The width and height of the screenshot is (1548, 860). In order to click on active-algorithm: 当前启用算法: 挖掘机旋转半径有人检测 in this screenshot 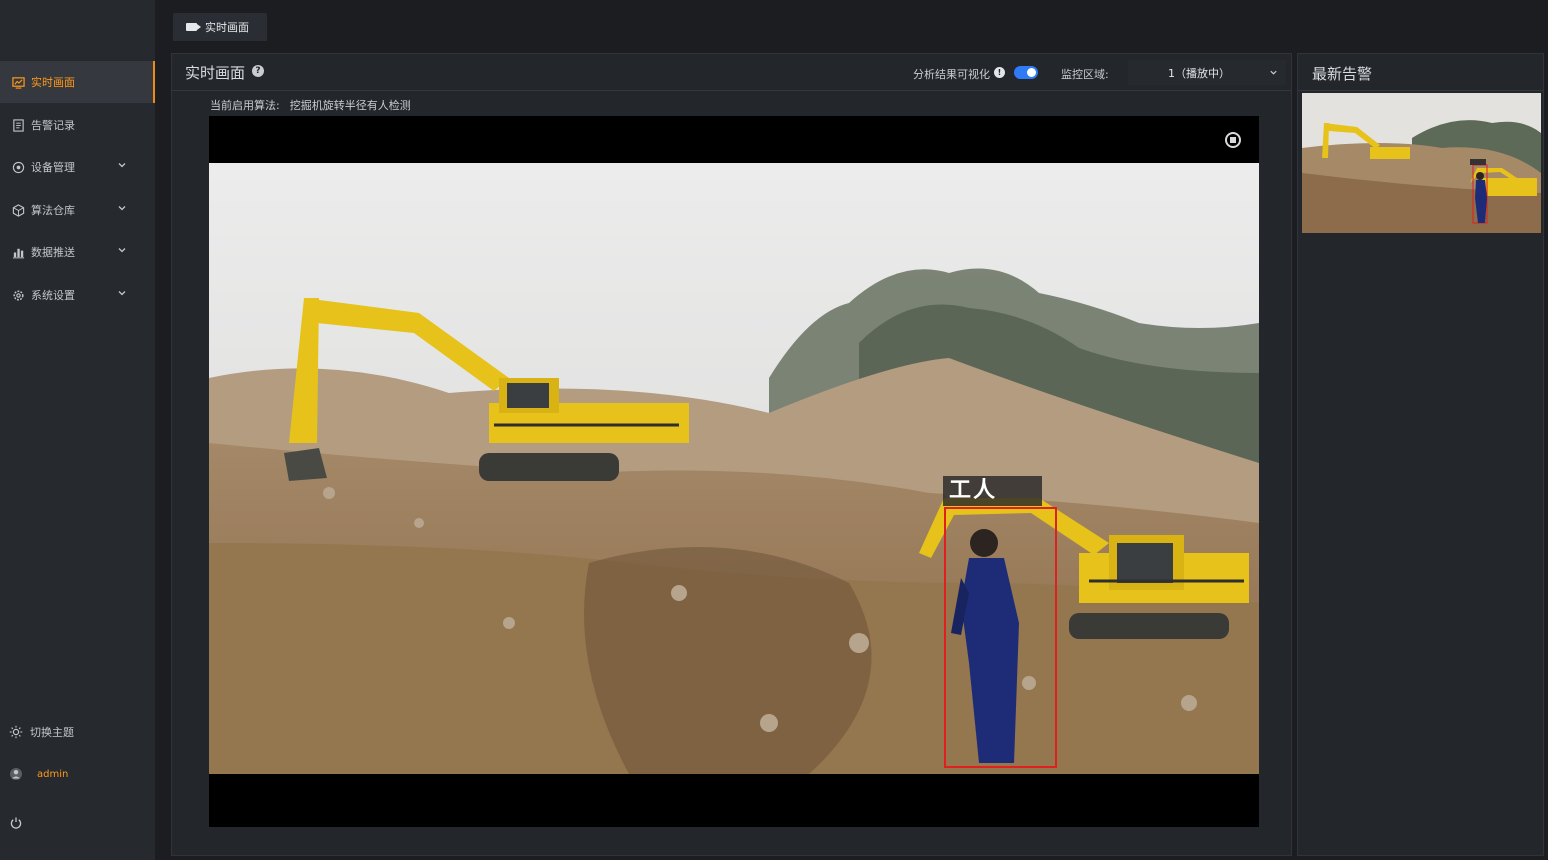, I will do `click(315, 105)`.